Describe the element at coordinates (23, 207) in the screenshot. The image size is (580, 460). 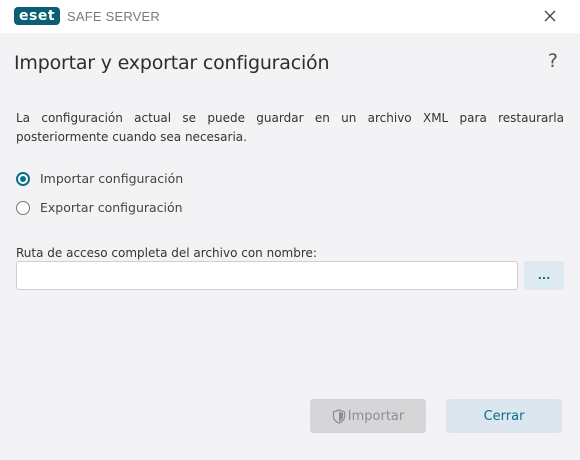
I see `radio-unselected-icon` at that location.